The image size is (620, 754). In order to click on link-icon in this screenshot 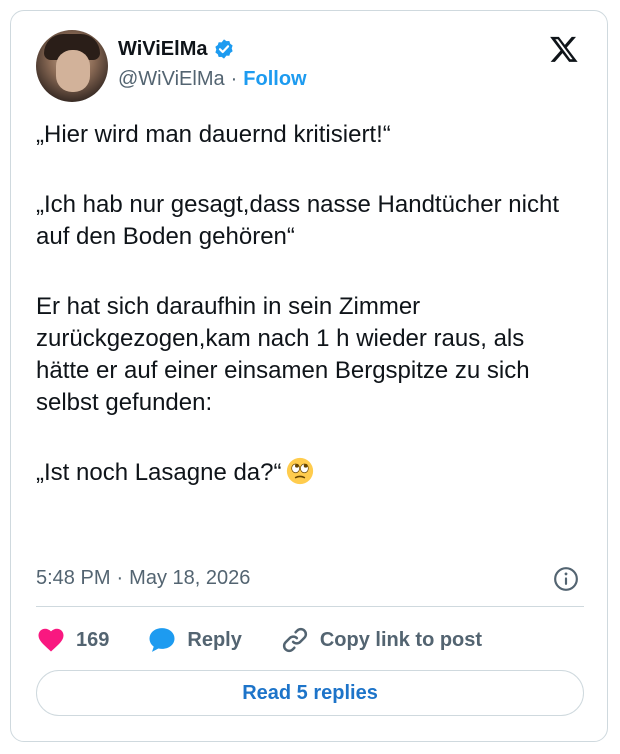, I will do `click(294, 640)`.